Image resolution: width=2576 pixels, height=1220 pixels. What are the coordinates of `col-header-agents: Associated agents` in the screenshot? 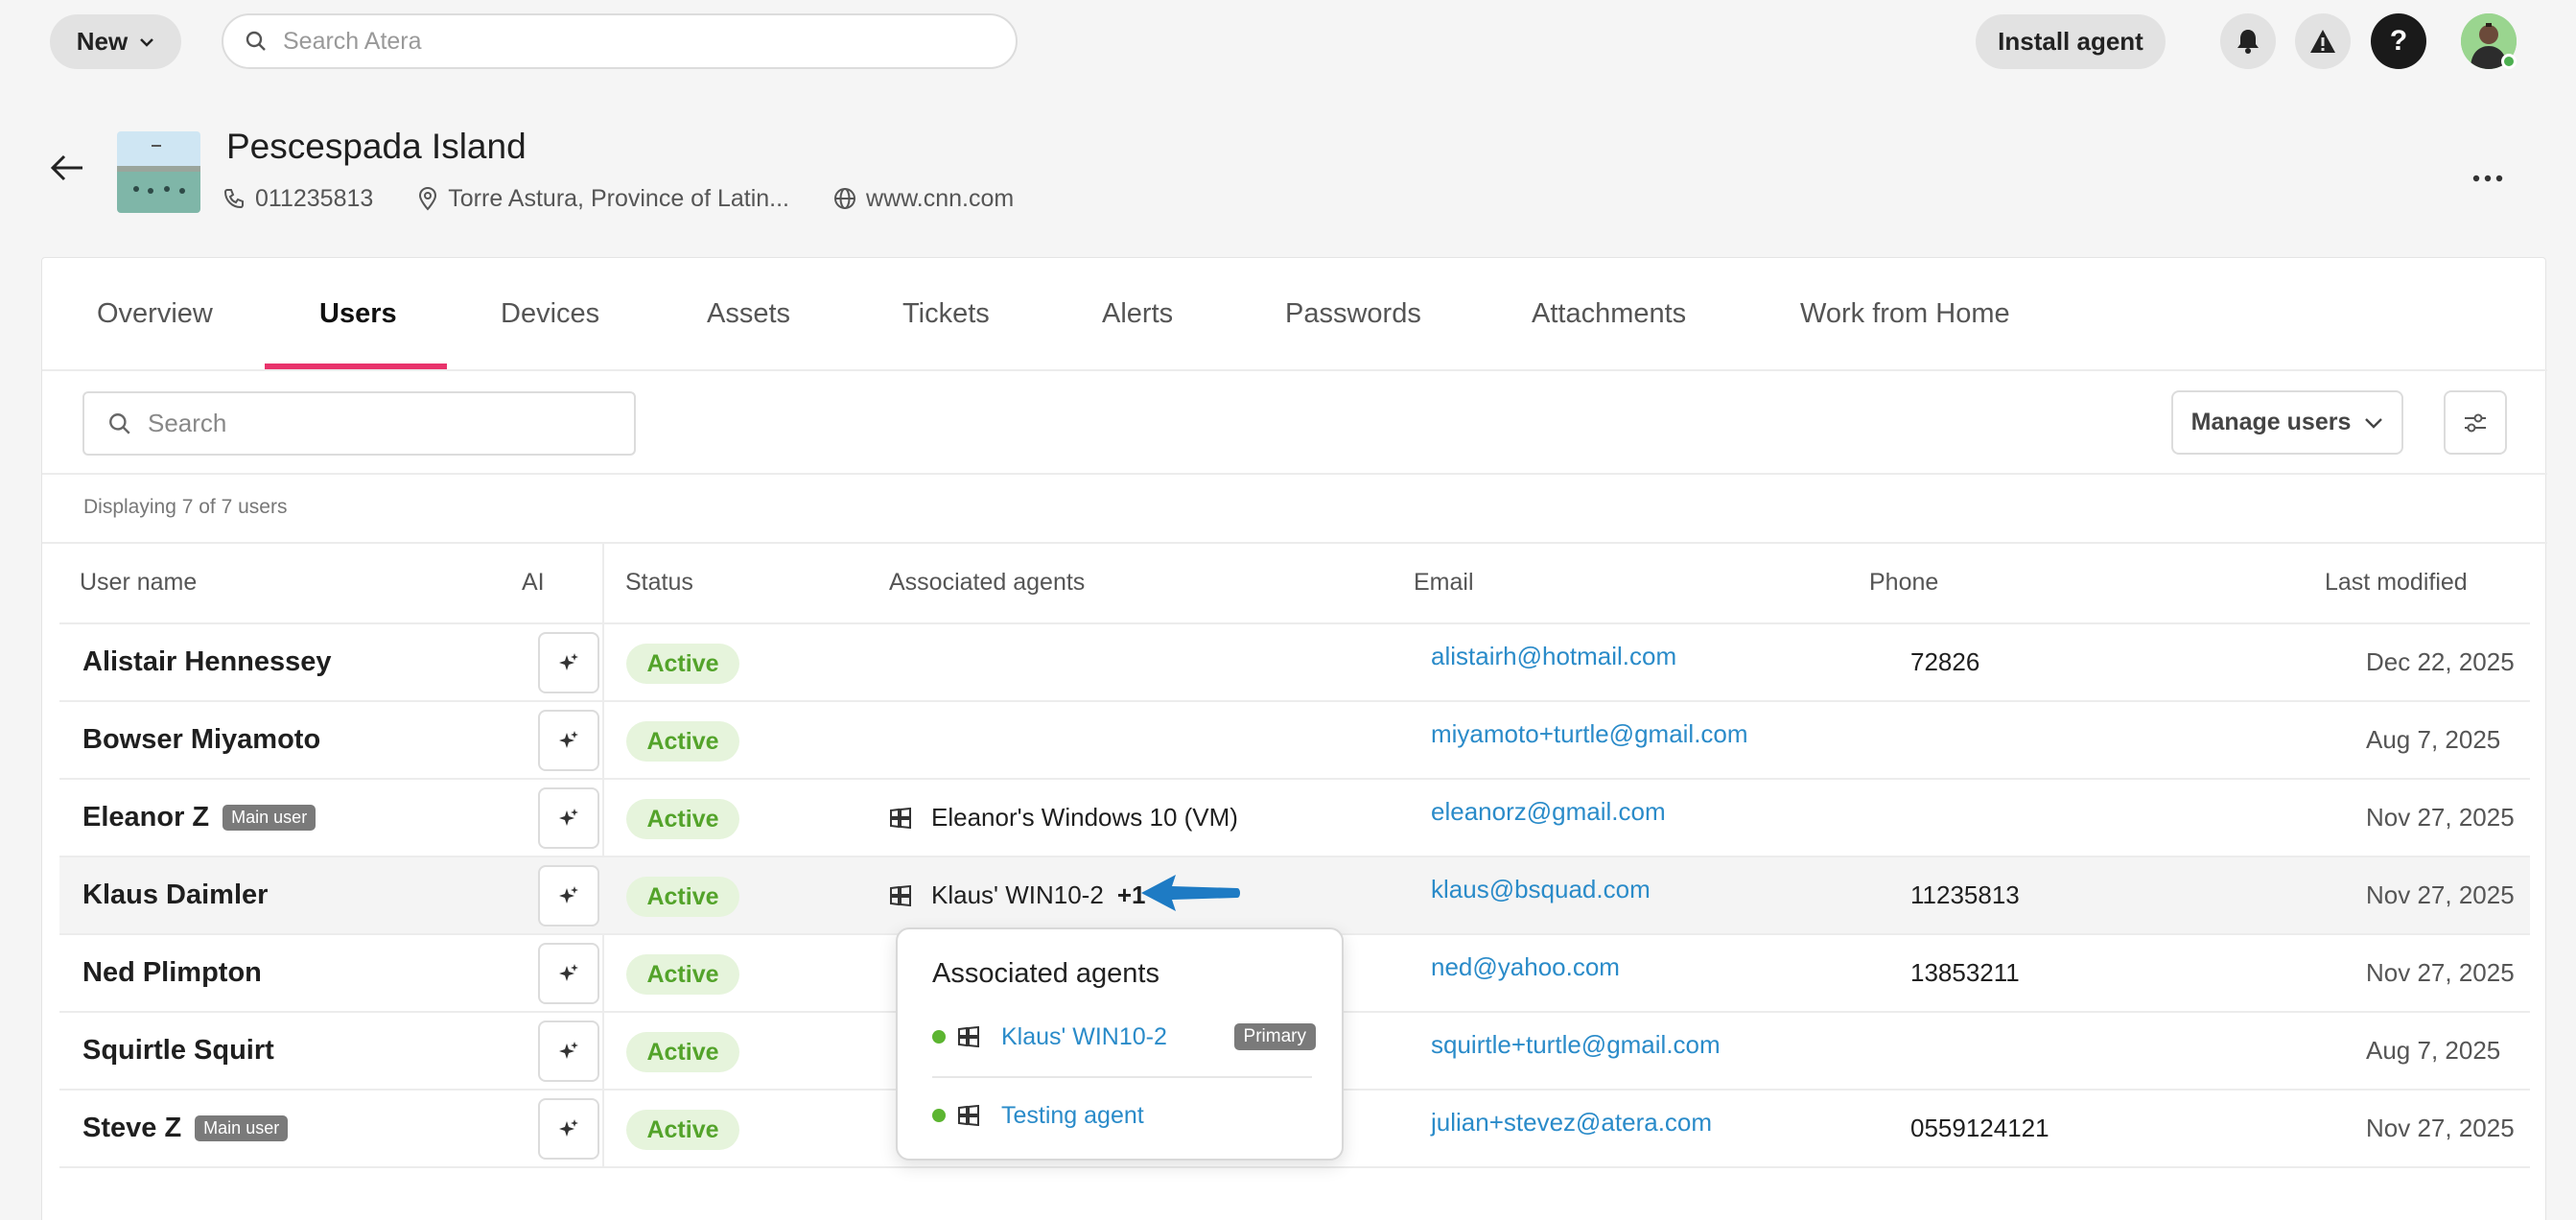 It's located at (987, 583).